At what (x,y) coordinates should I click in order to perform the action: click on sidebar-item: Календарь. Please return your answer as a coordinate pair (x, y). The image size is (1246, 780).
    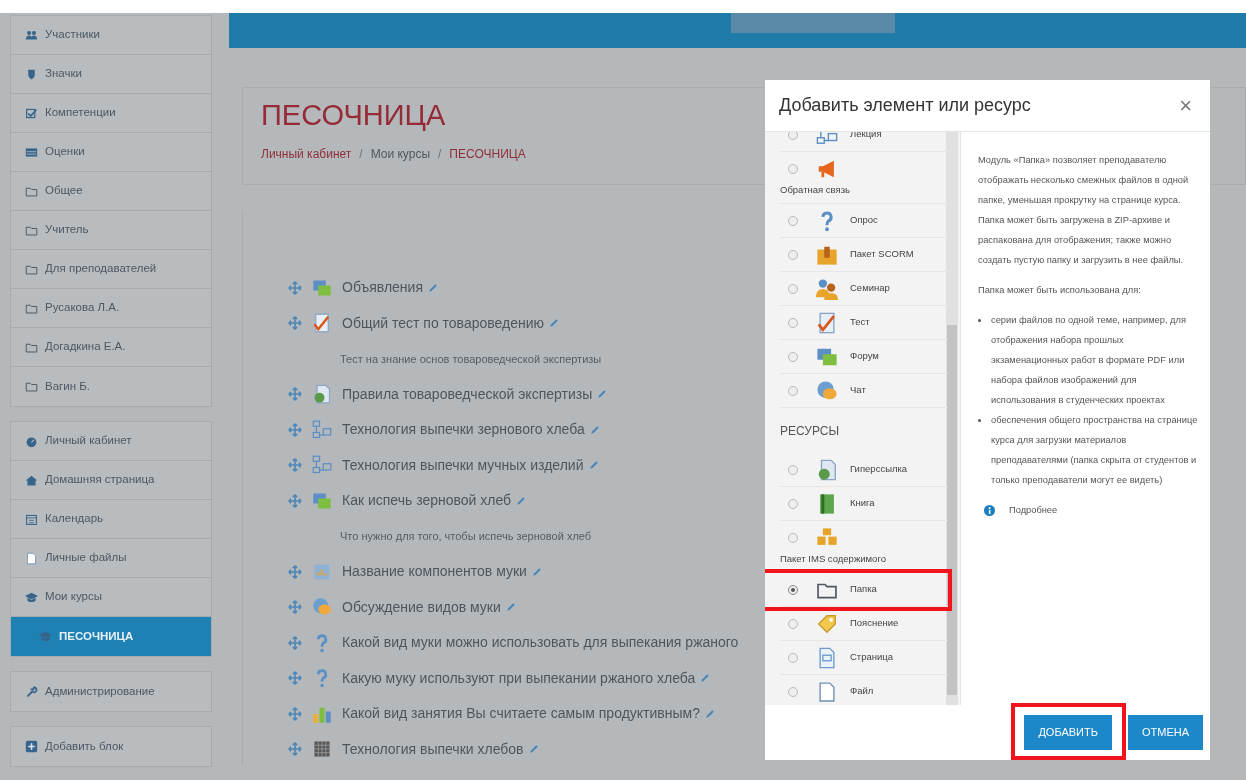
    Looking at the image, I should click on (111, 519).